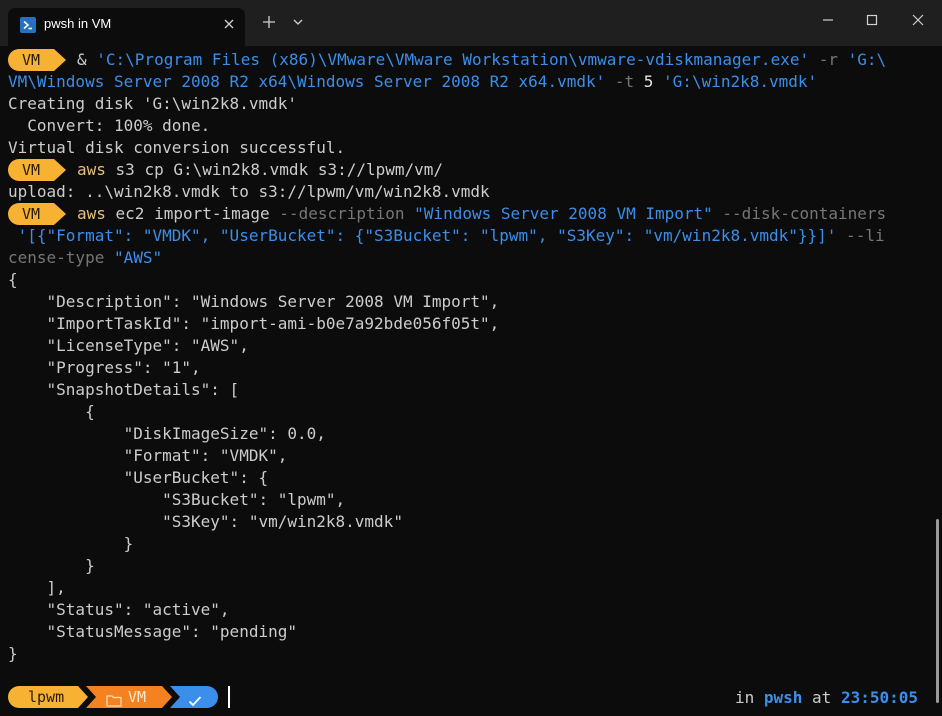  I want to click on cmd-arg: --description, so click(342, 213).